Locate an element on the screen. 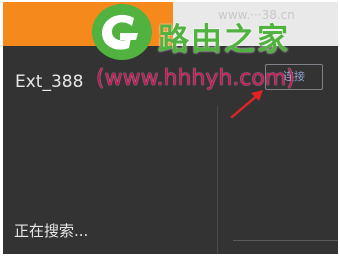  watermark-logo-icon is located at coordinates (122, 32).